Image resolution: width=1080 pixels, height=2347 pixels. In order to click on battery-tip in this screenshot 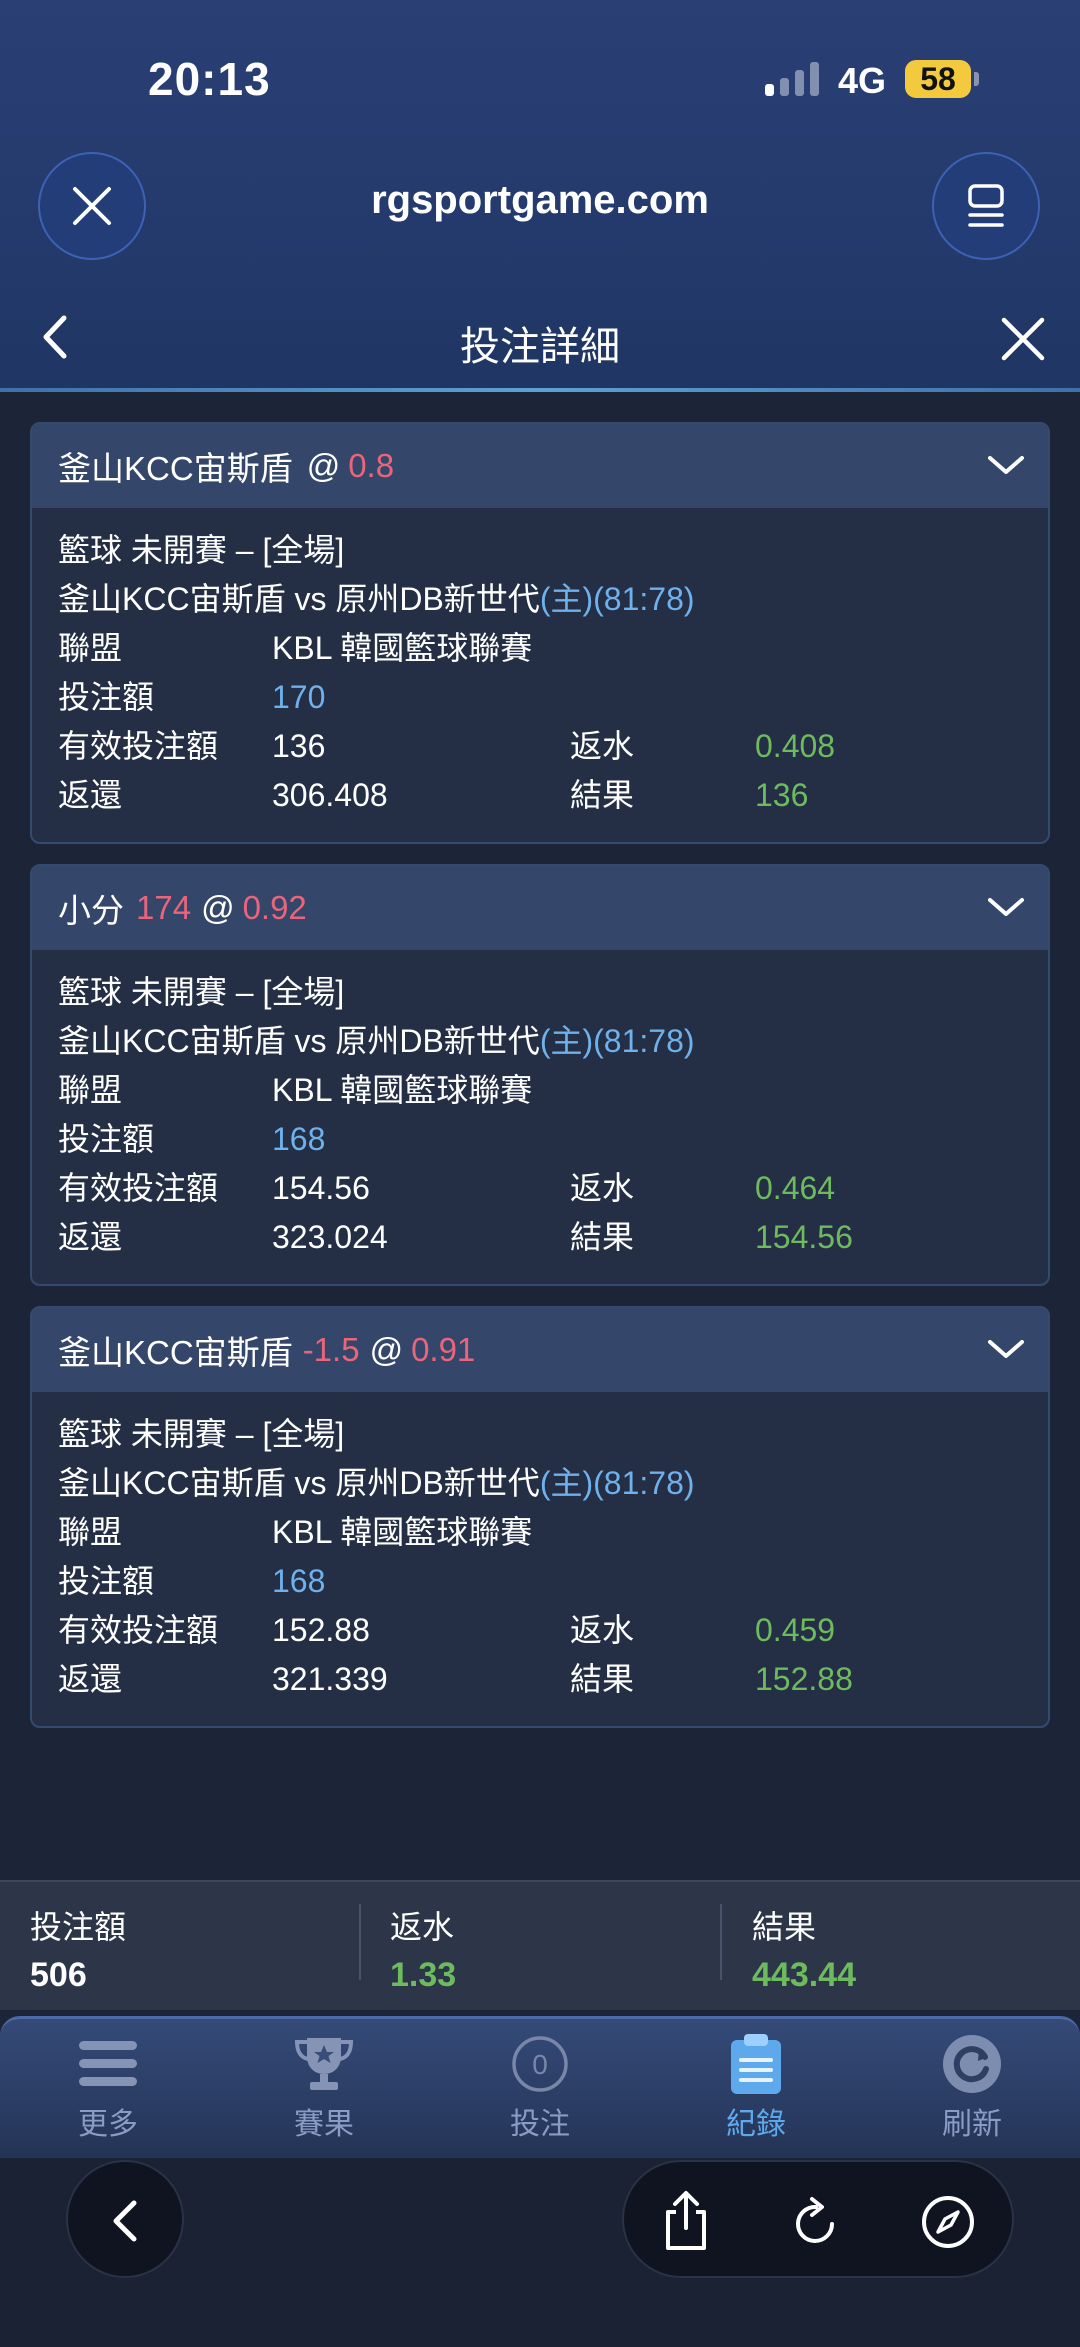, I will do `click(976, 79)`.